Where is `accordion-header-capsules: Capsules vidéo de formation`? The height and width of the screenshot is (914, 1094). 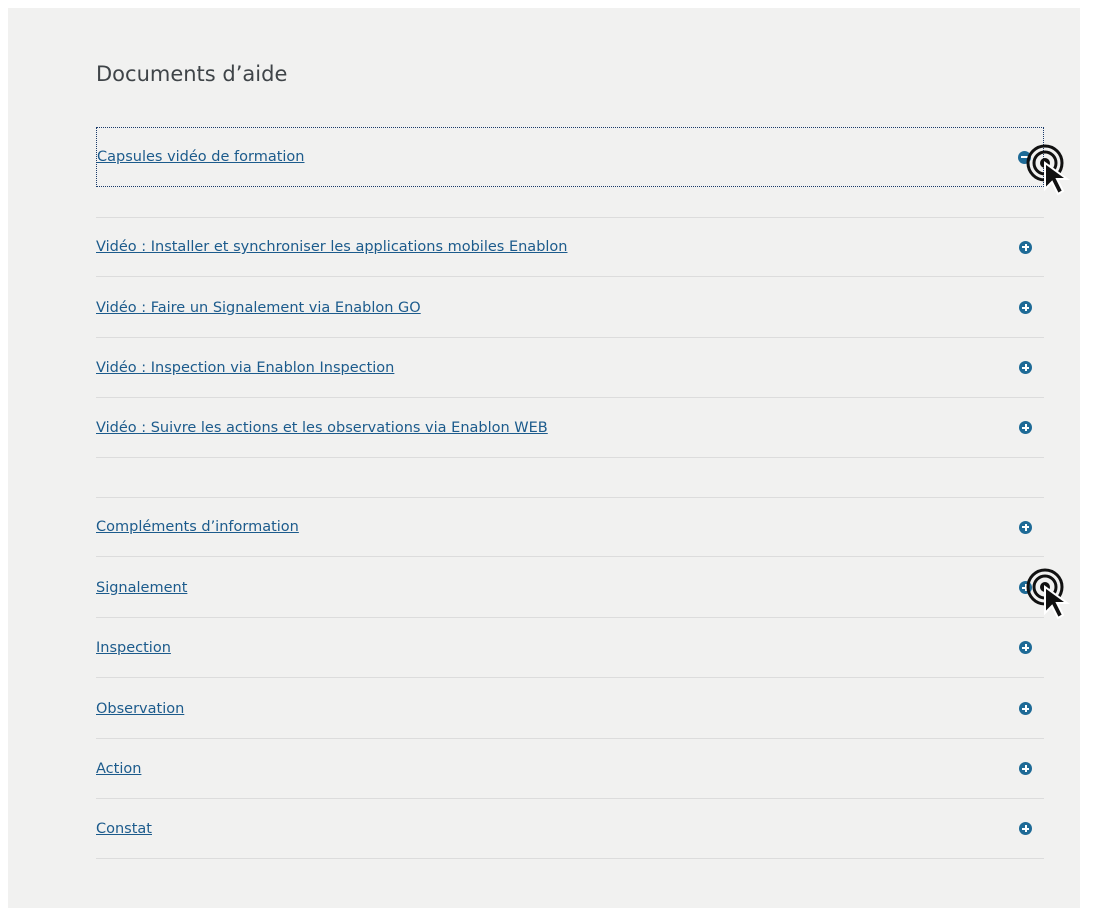 accordion-header-capsules: Capsules vidéo de formation is located at coordinates (570, 157).